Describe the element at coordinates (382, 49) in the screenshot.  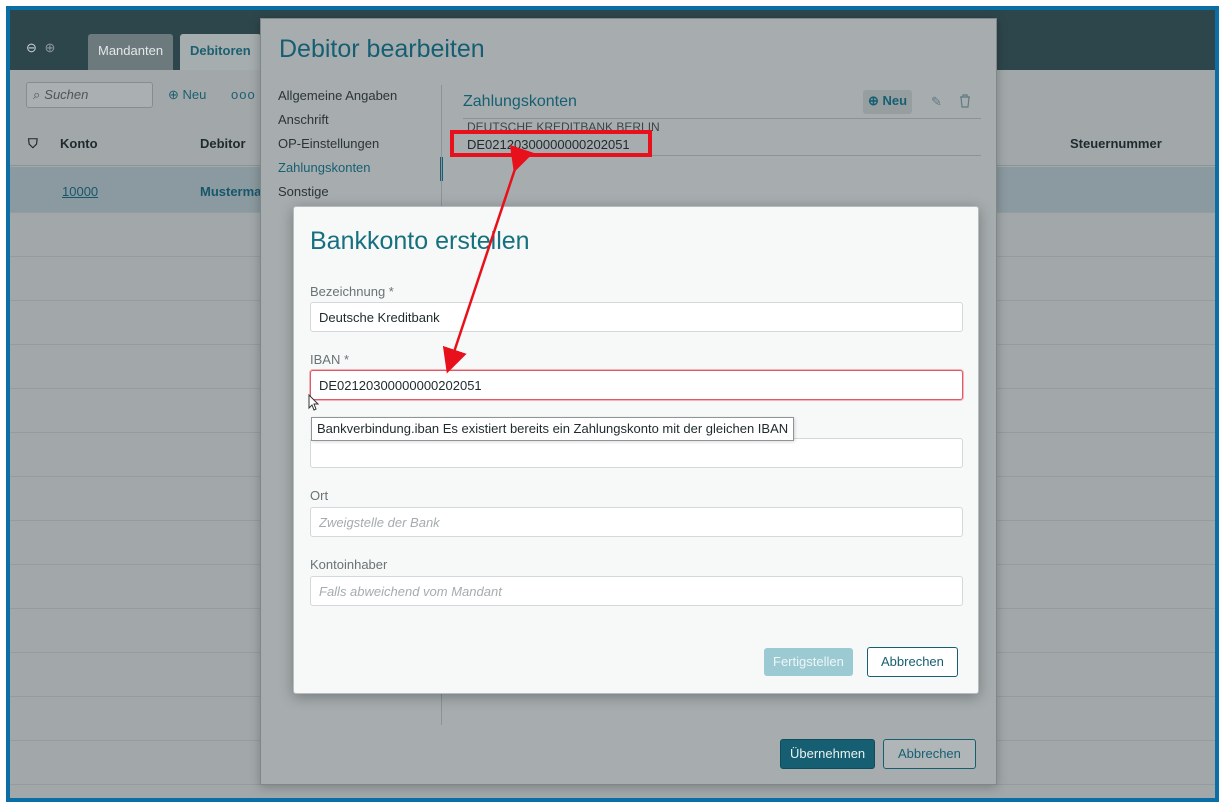
I see `dialog-title: Debitor bearbeiten` at that location.